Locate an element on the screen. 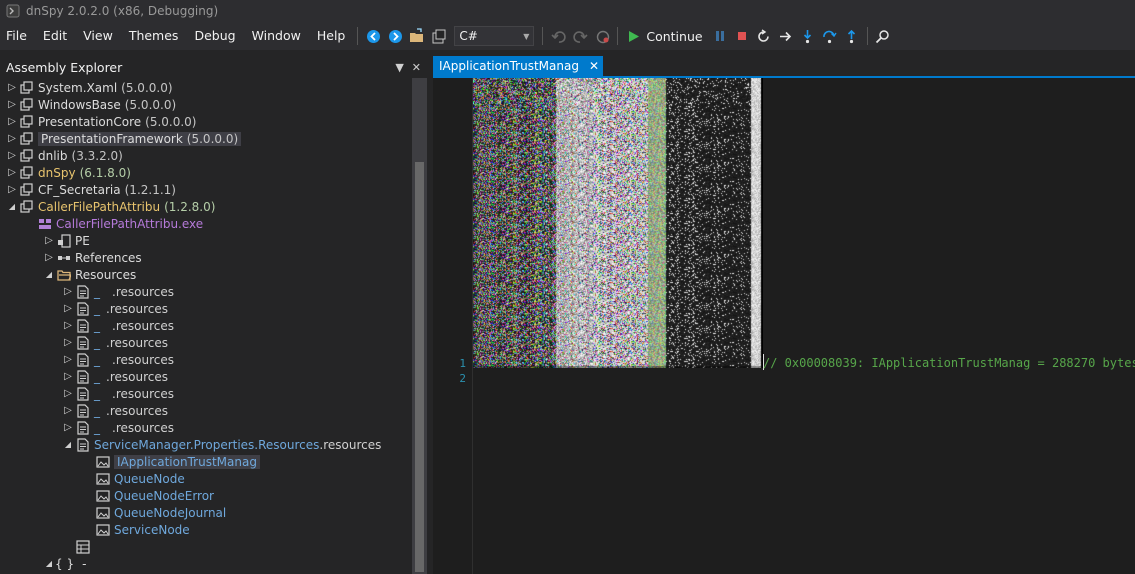 The height and width of the screenshot is (574, 1135). language-select: C# ▼ is located at coordinates (494, 36).